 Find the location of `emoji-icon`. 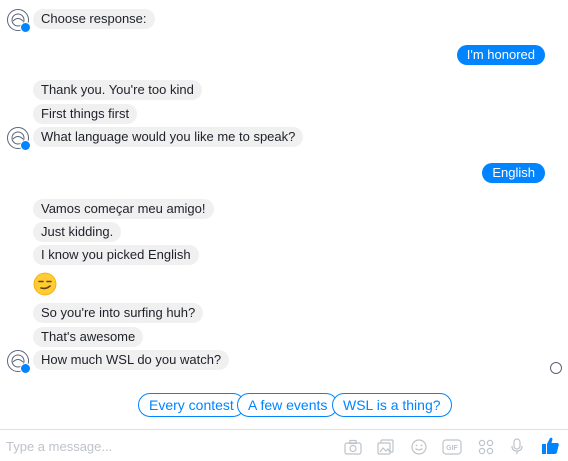

emoji-icon is located at coordinates (419, 447).